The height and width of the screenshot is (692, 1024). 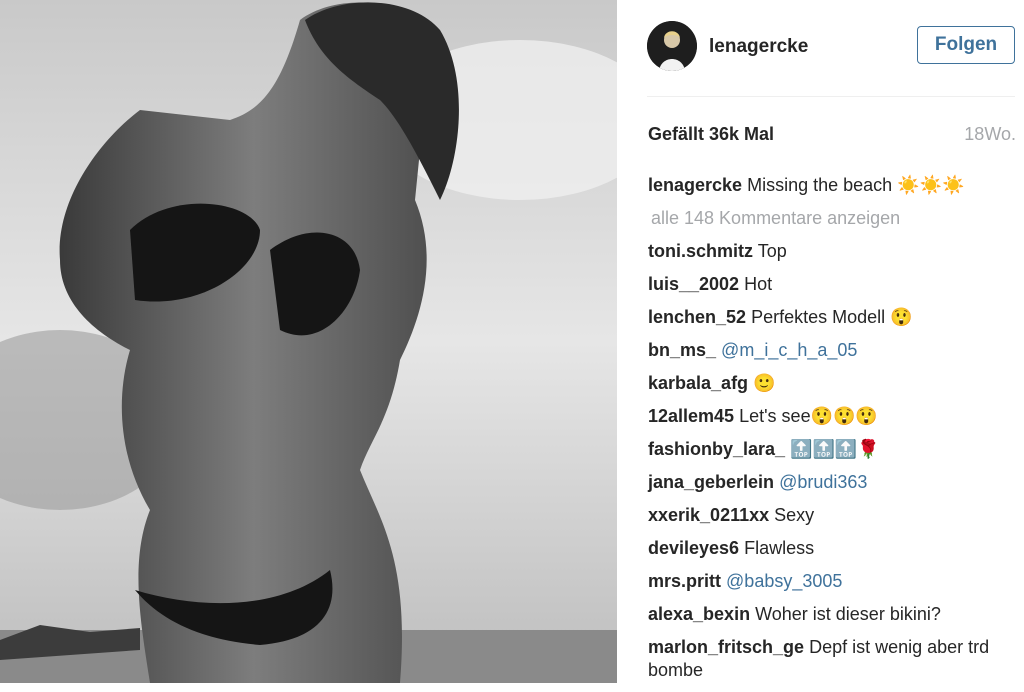 I want to click on post-timestamp: 18Wo., so click(x=990, y=134).